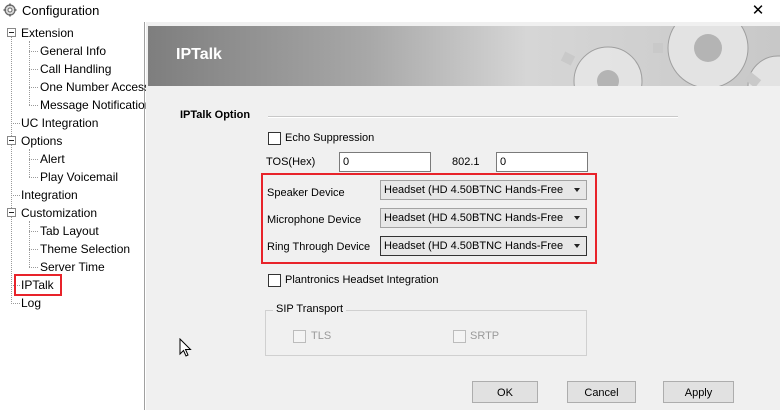 This screenshot has height=410, width=780. Describe the element at coordinates (459, 336) in the screenshot. I see `srtp-checkbox` at that location.